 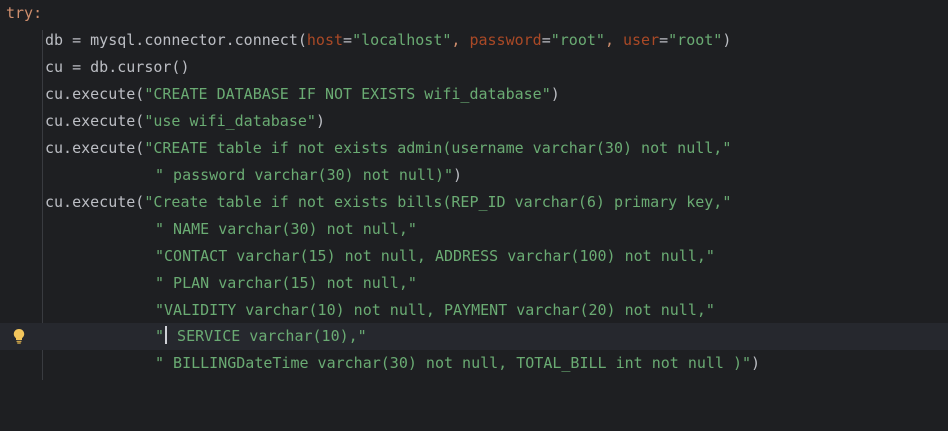 I want to click on code-line-13-current: " SERVICE varchar(10),", so click(x=474, y=336).